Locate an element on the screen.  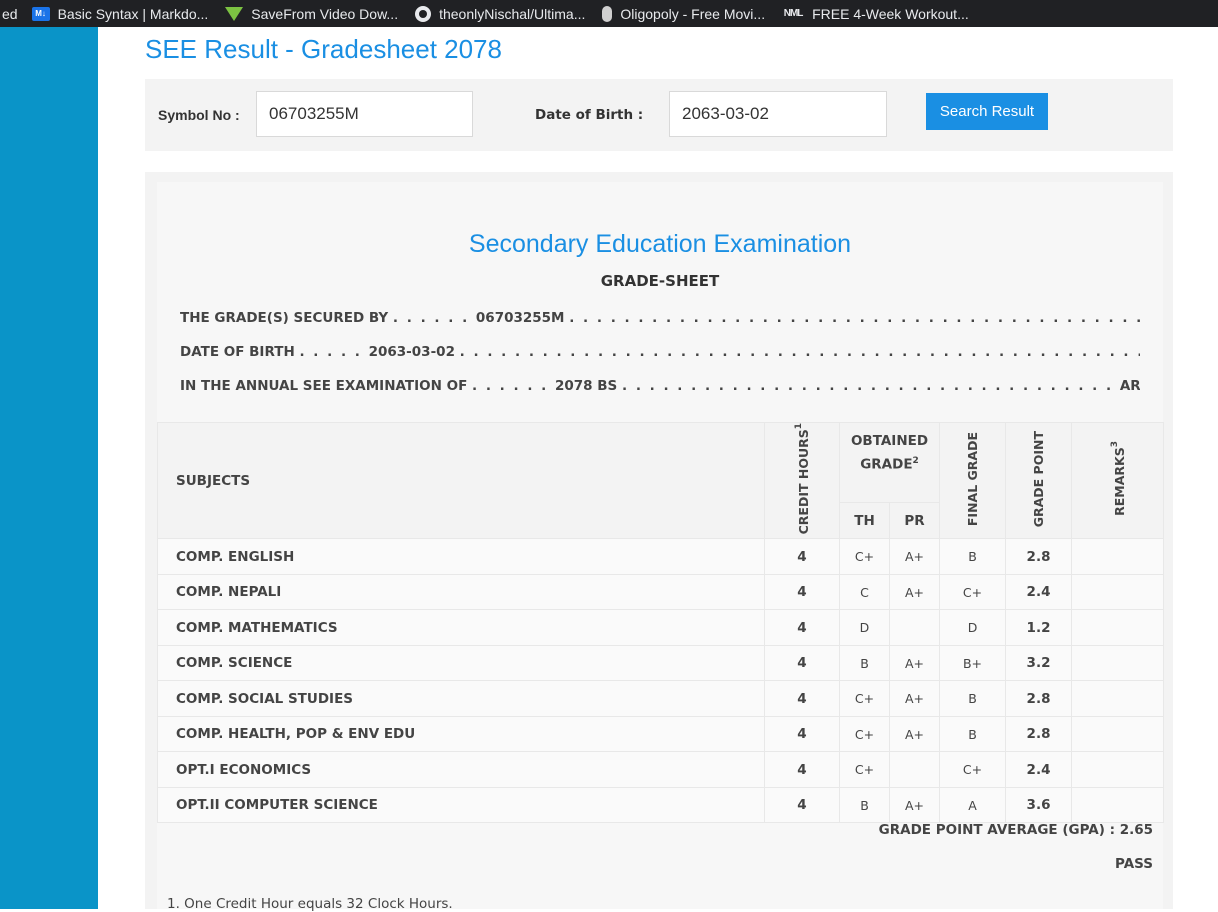
secured-by-label: THE GRADE(S) SECURED BY is located at coordinates (284, 318).